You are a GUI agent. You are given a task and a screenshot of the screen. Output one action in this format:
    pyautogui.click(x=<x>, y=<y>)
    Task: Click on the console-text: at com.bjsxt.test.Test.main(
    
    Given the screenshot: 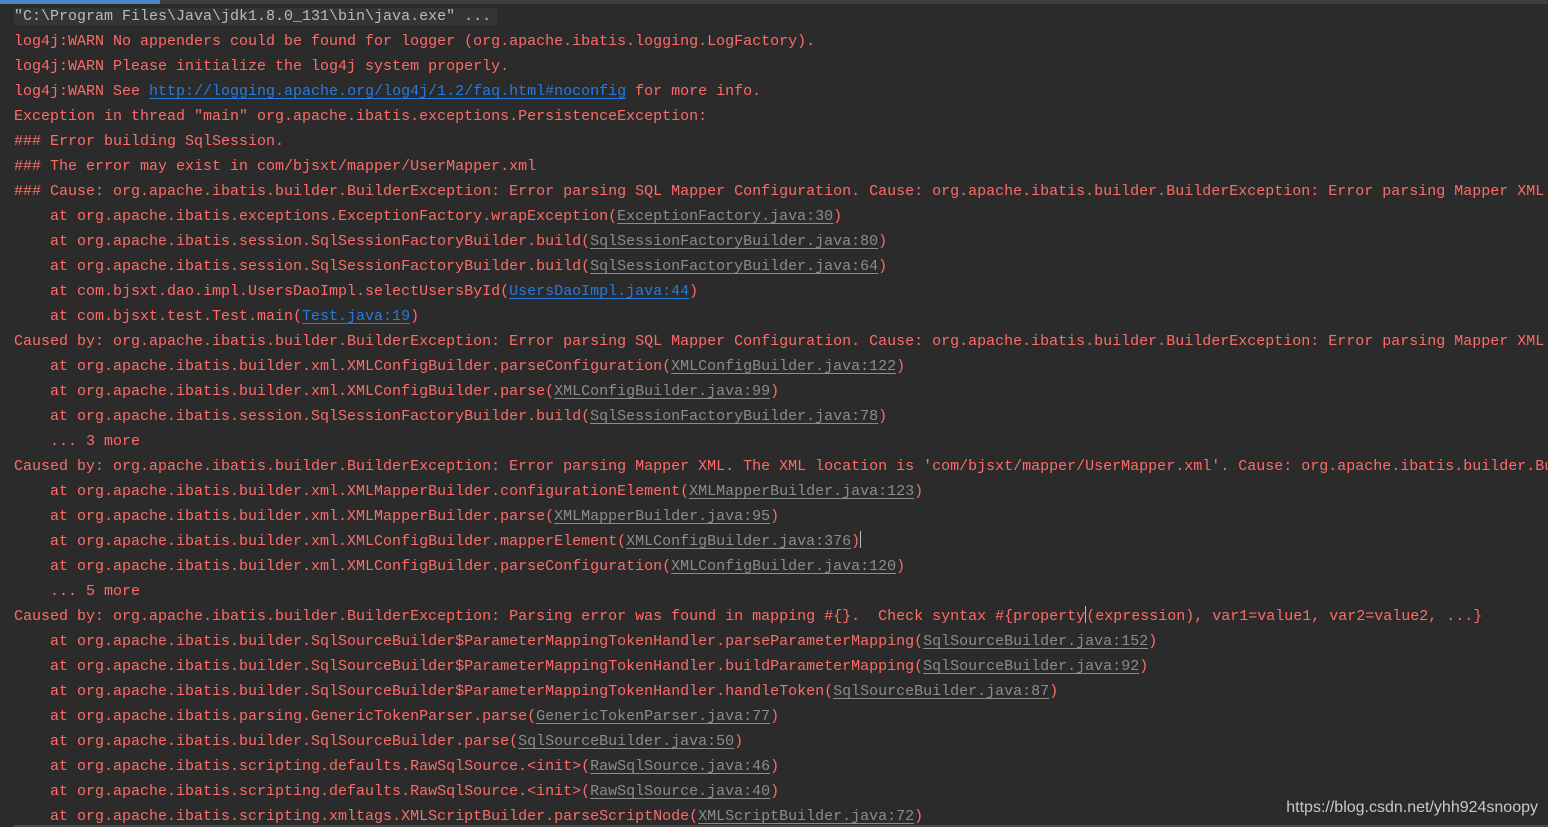 What is the action you would take?
    pyautogui.click(x=158, y=316)
    